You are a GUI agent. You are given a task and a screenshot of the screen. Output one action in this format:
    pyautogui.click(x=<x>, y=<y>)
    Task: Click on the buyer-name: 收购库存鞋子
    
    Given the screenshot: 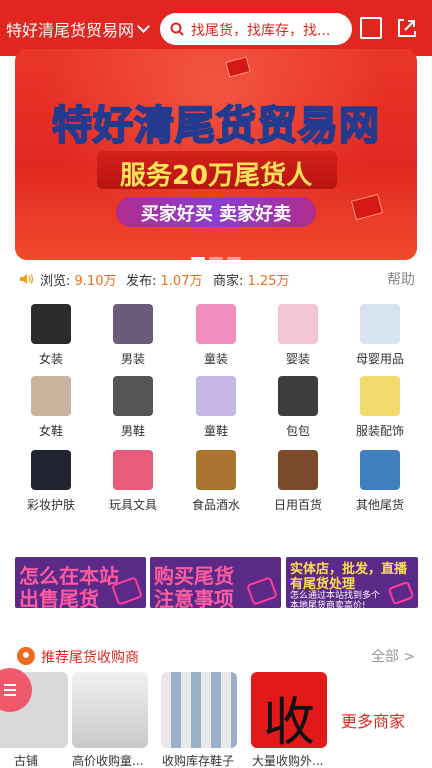 What is the action you would take?
    pyautogui.click(x=198, y=760)
    